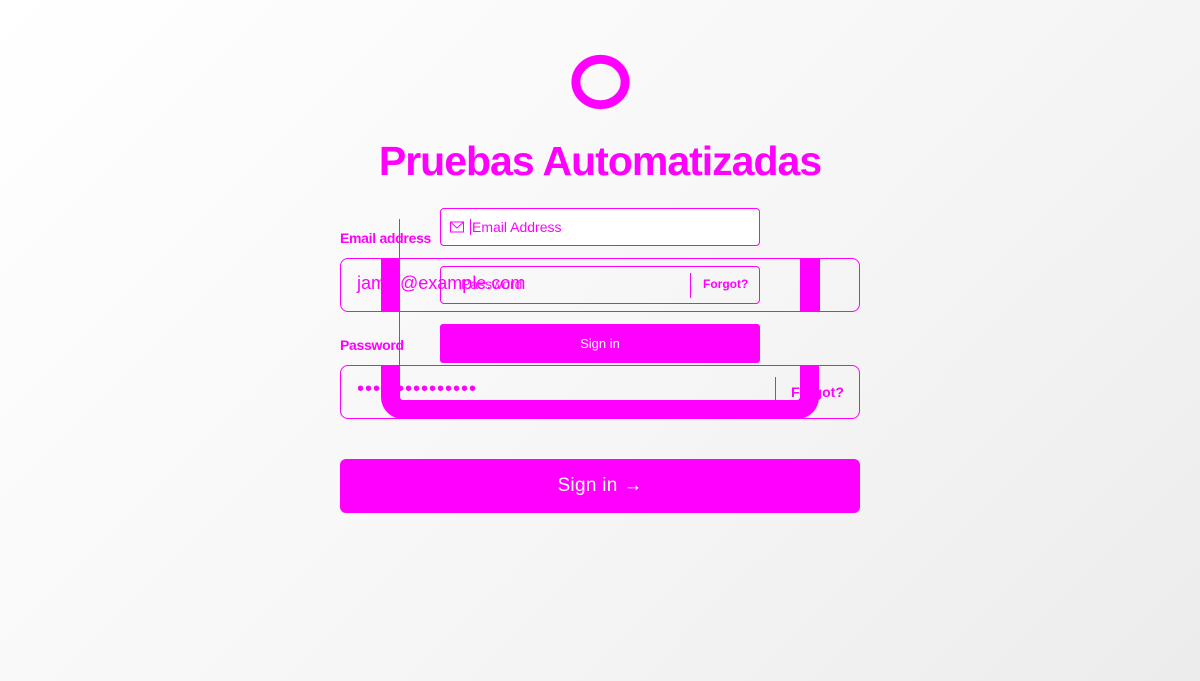 The height and width of the screenshot is (681, 1200). What do you see at coordinates (517, 227) in the screenshot?
I see `ghost-email-placeholder: Email Address` at bounding box center [517, 227].